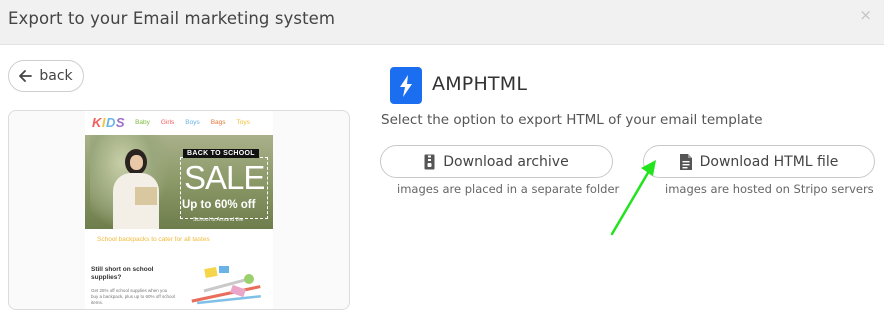 The width and height of the screenshot is (884, 317). Describe the element at coordinates (685, 161) in the screenshot. I see `document-icon` at that location.